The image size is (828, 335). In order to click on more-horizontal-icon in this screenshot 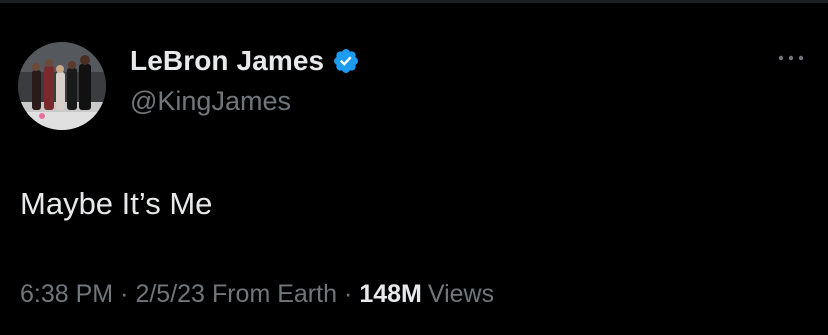, I will do `click(791, 58)`.